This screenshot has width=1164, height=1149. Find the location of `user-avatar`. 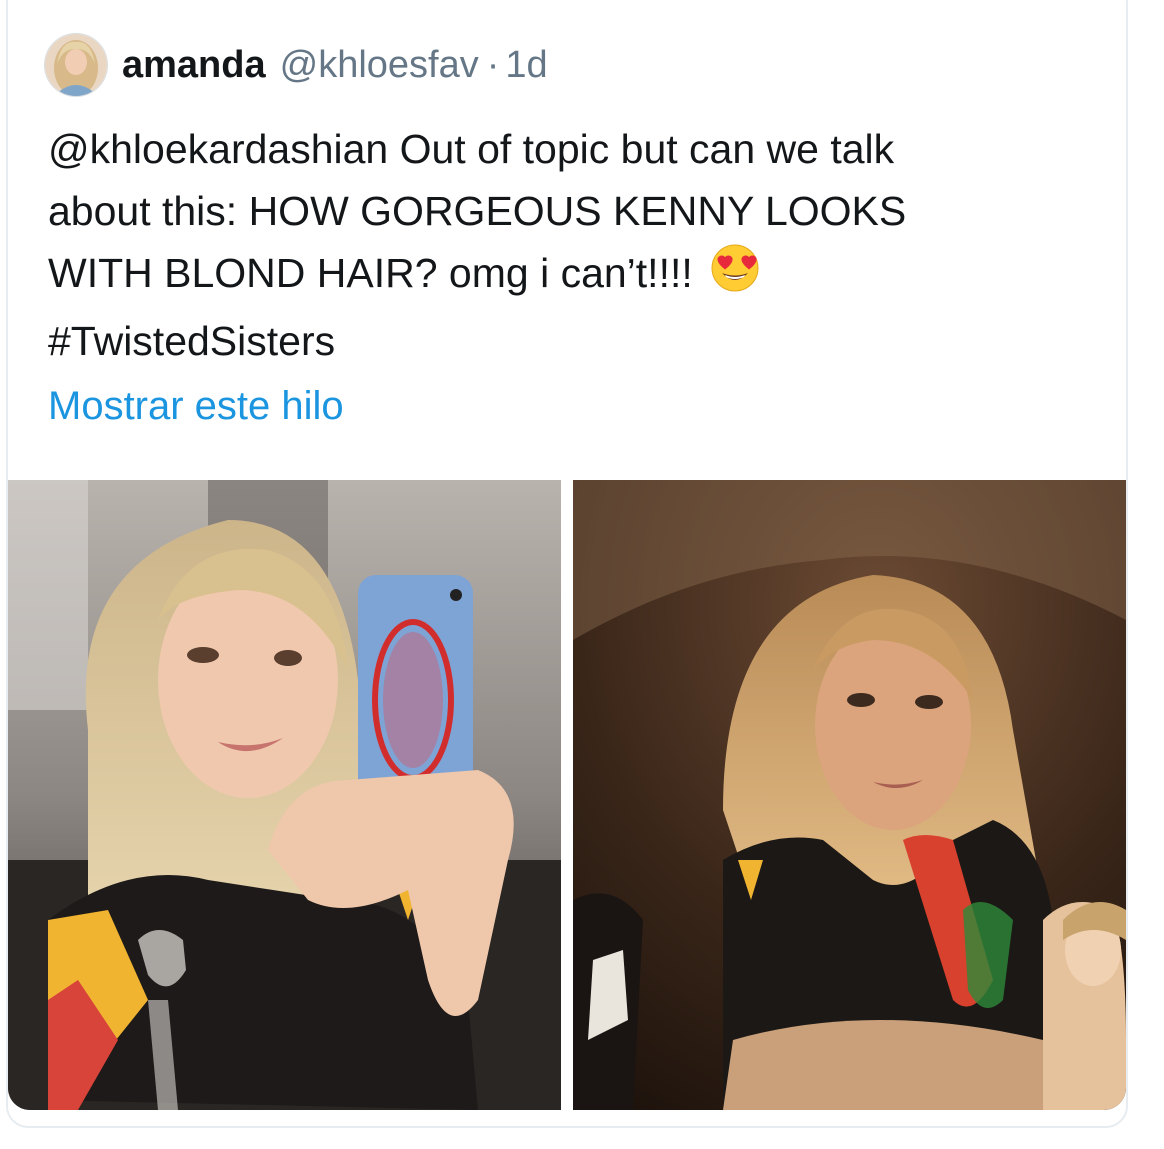

user-avatar is located at coordinates (76, 65).